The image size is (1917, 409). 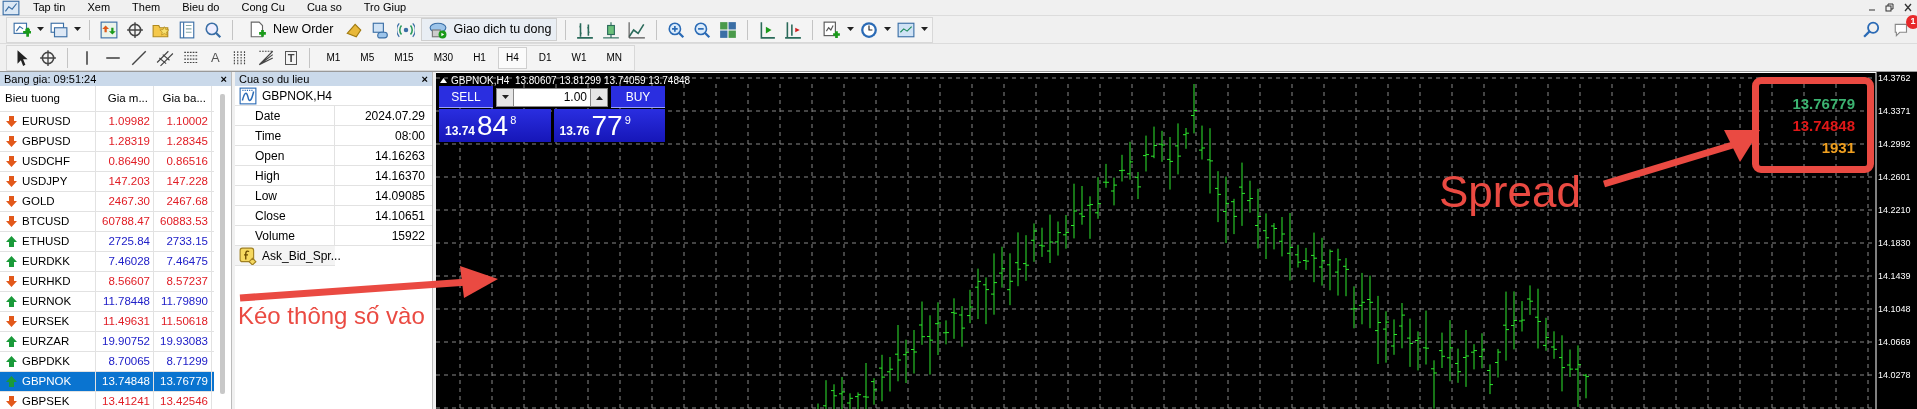 What do you see at coordinates (767, 29) in the screenshot?
I see `autoscroll-icon` at bounding box center [767, 29].